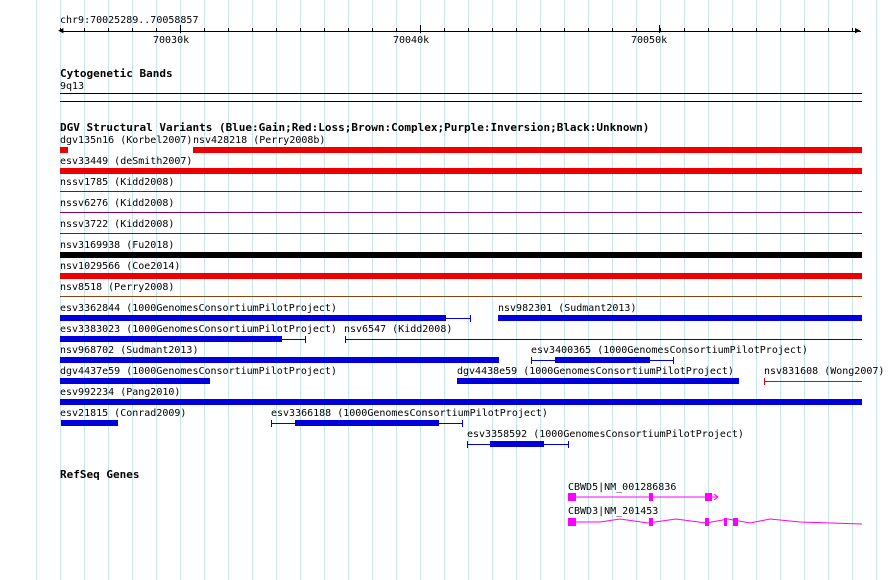 The height and width of the screenshot is (580, 890). What do you see at coordinates (461, 255) in the screenshot?
I see `variant-bar-nsv3169938` at bounding box center [461, 255].